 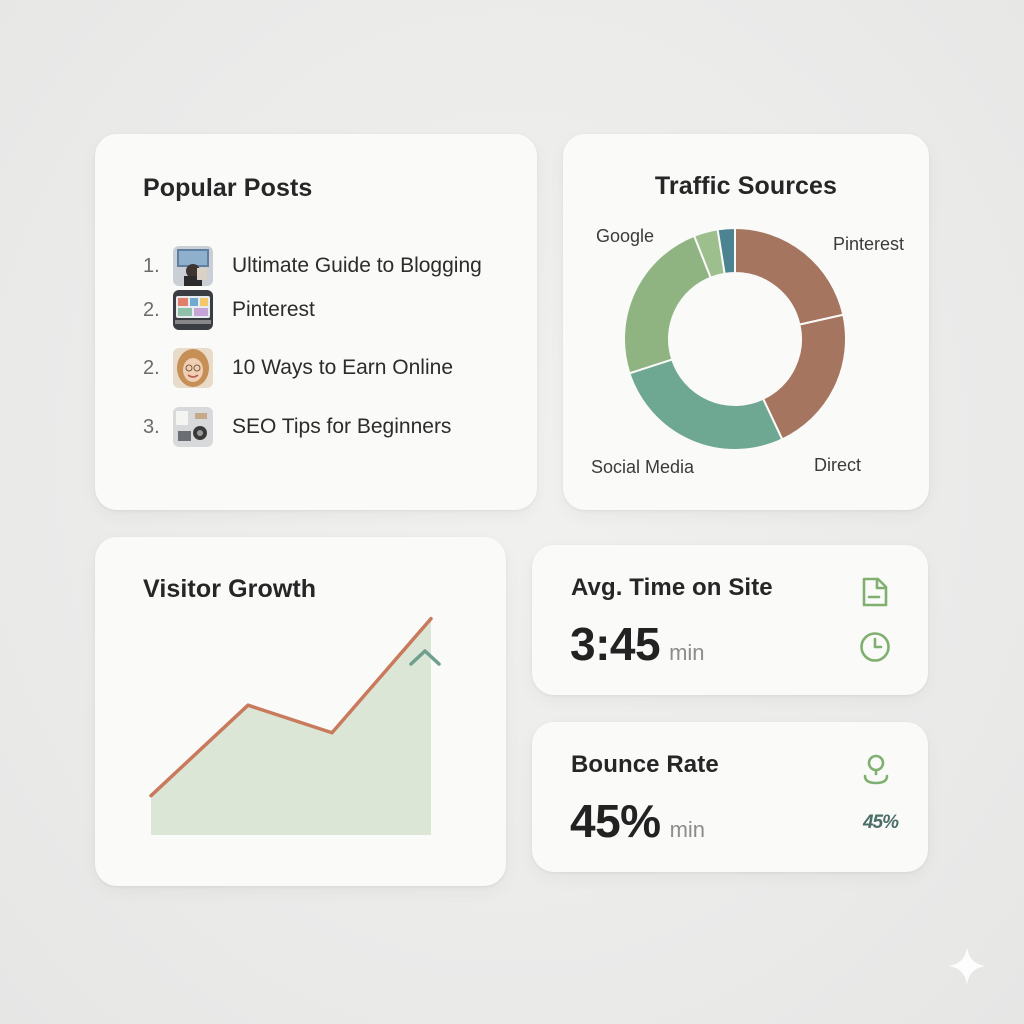 What do you see at coordinates (876, 771) in the screenshot?
I see `location-pin-icon` at bounding box center [876, 771].